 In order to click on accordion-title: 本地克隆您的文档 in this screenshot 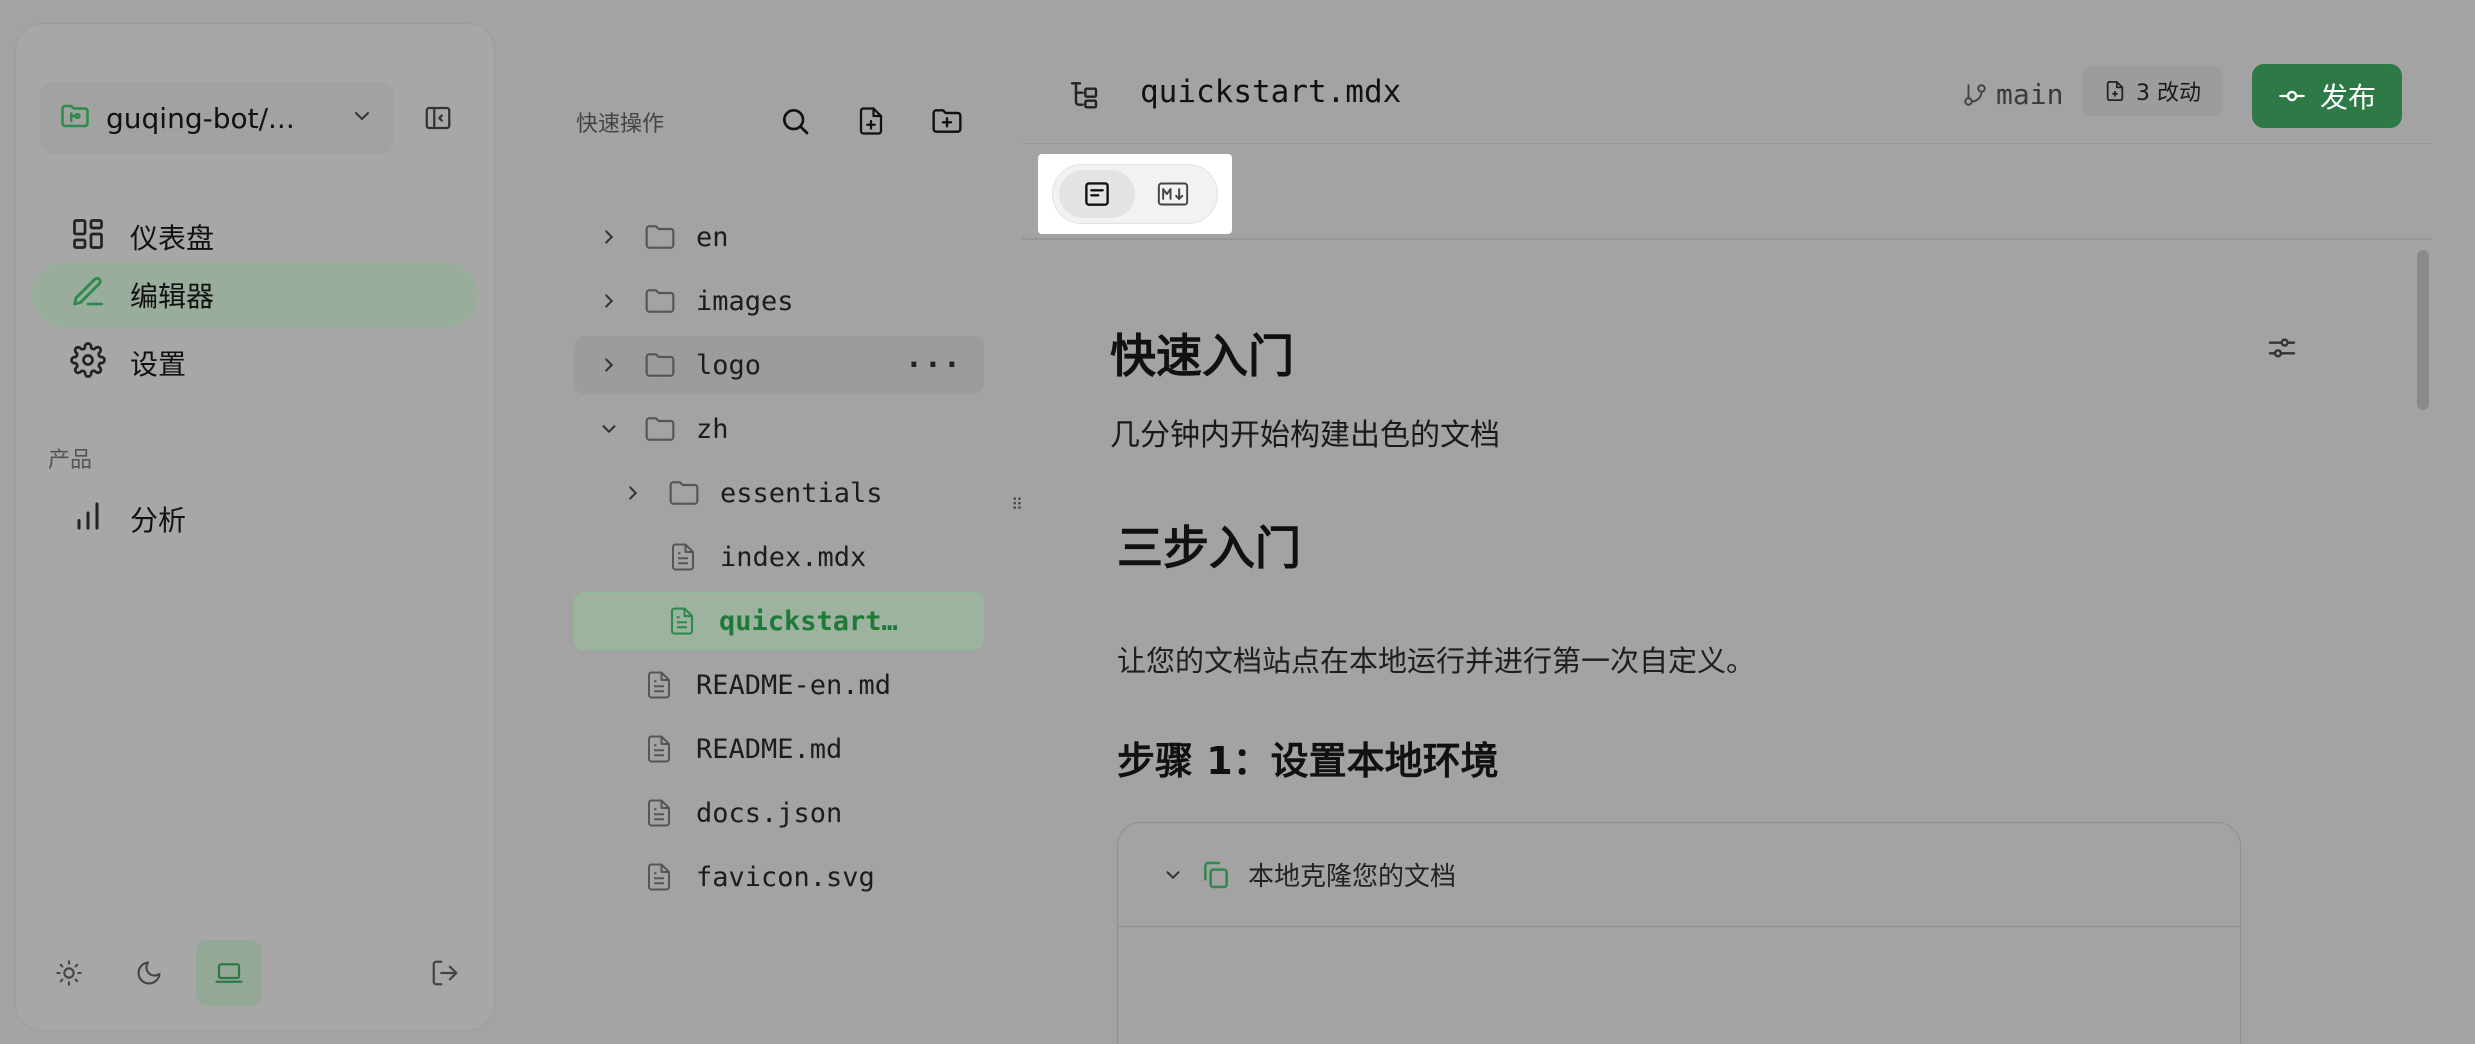, I will do `click(1352, 877)`.